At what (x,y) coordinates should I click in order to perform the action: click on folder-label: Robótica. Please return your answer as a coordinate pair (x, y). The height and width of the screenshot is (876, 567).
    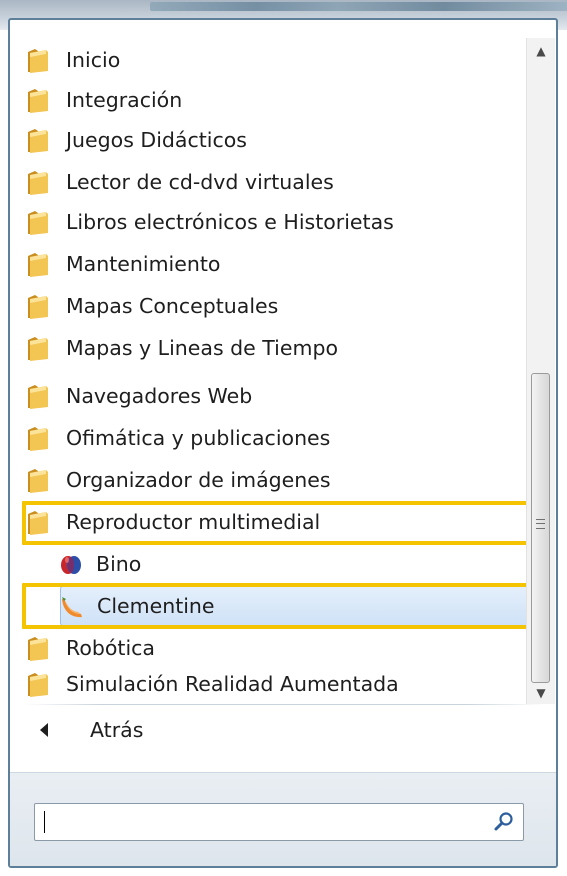
    Looking at the image, I should click on (110, 648).